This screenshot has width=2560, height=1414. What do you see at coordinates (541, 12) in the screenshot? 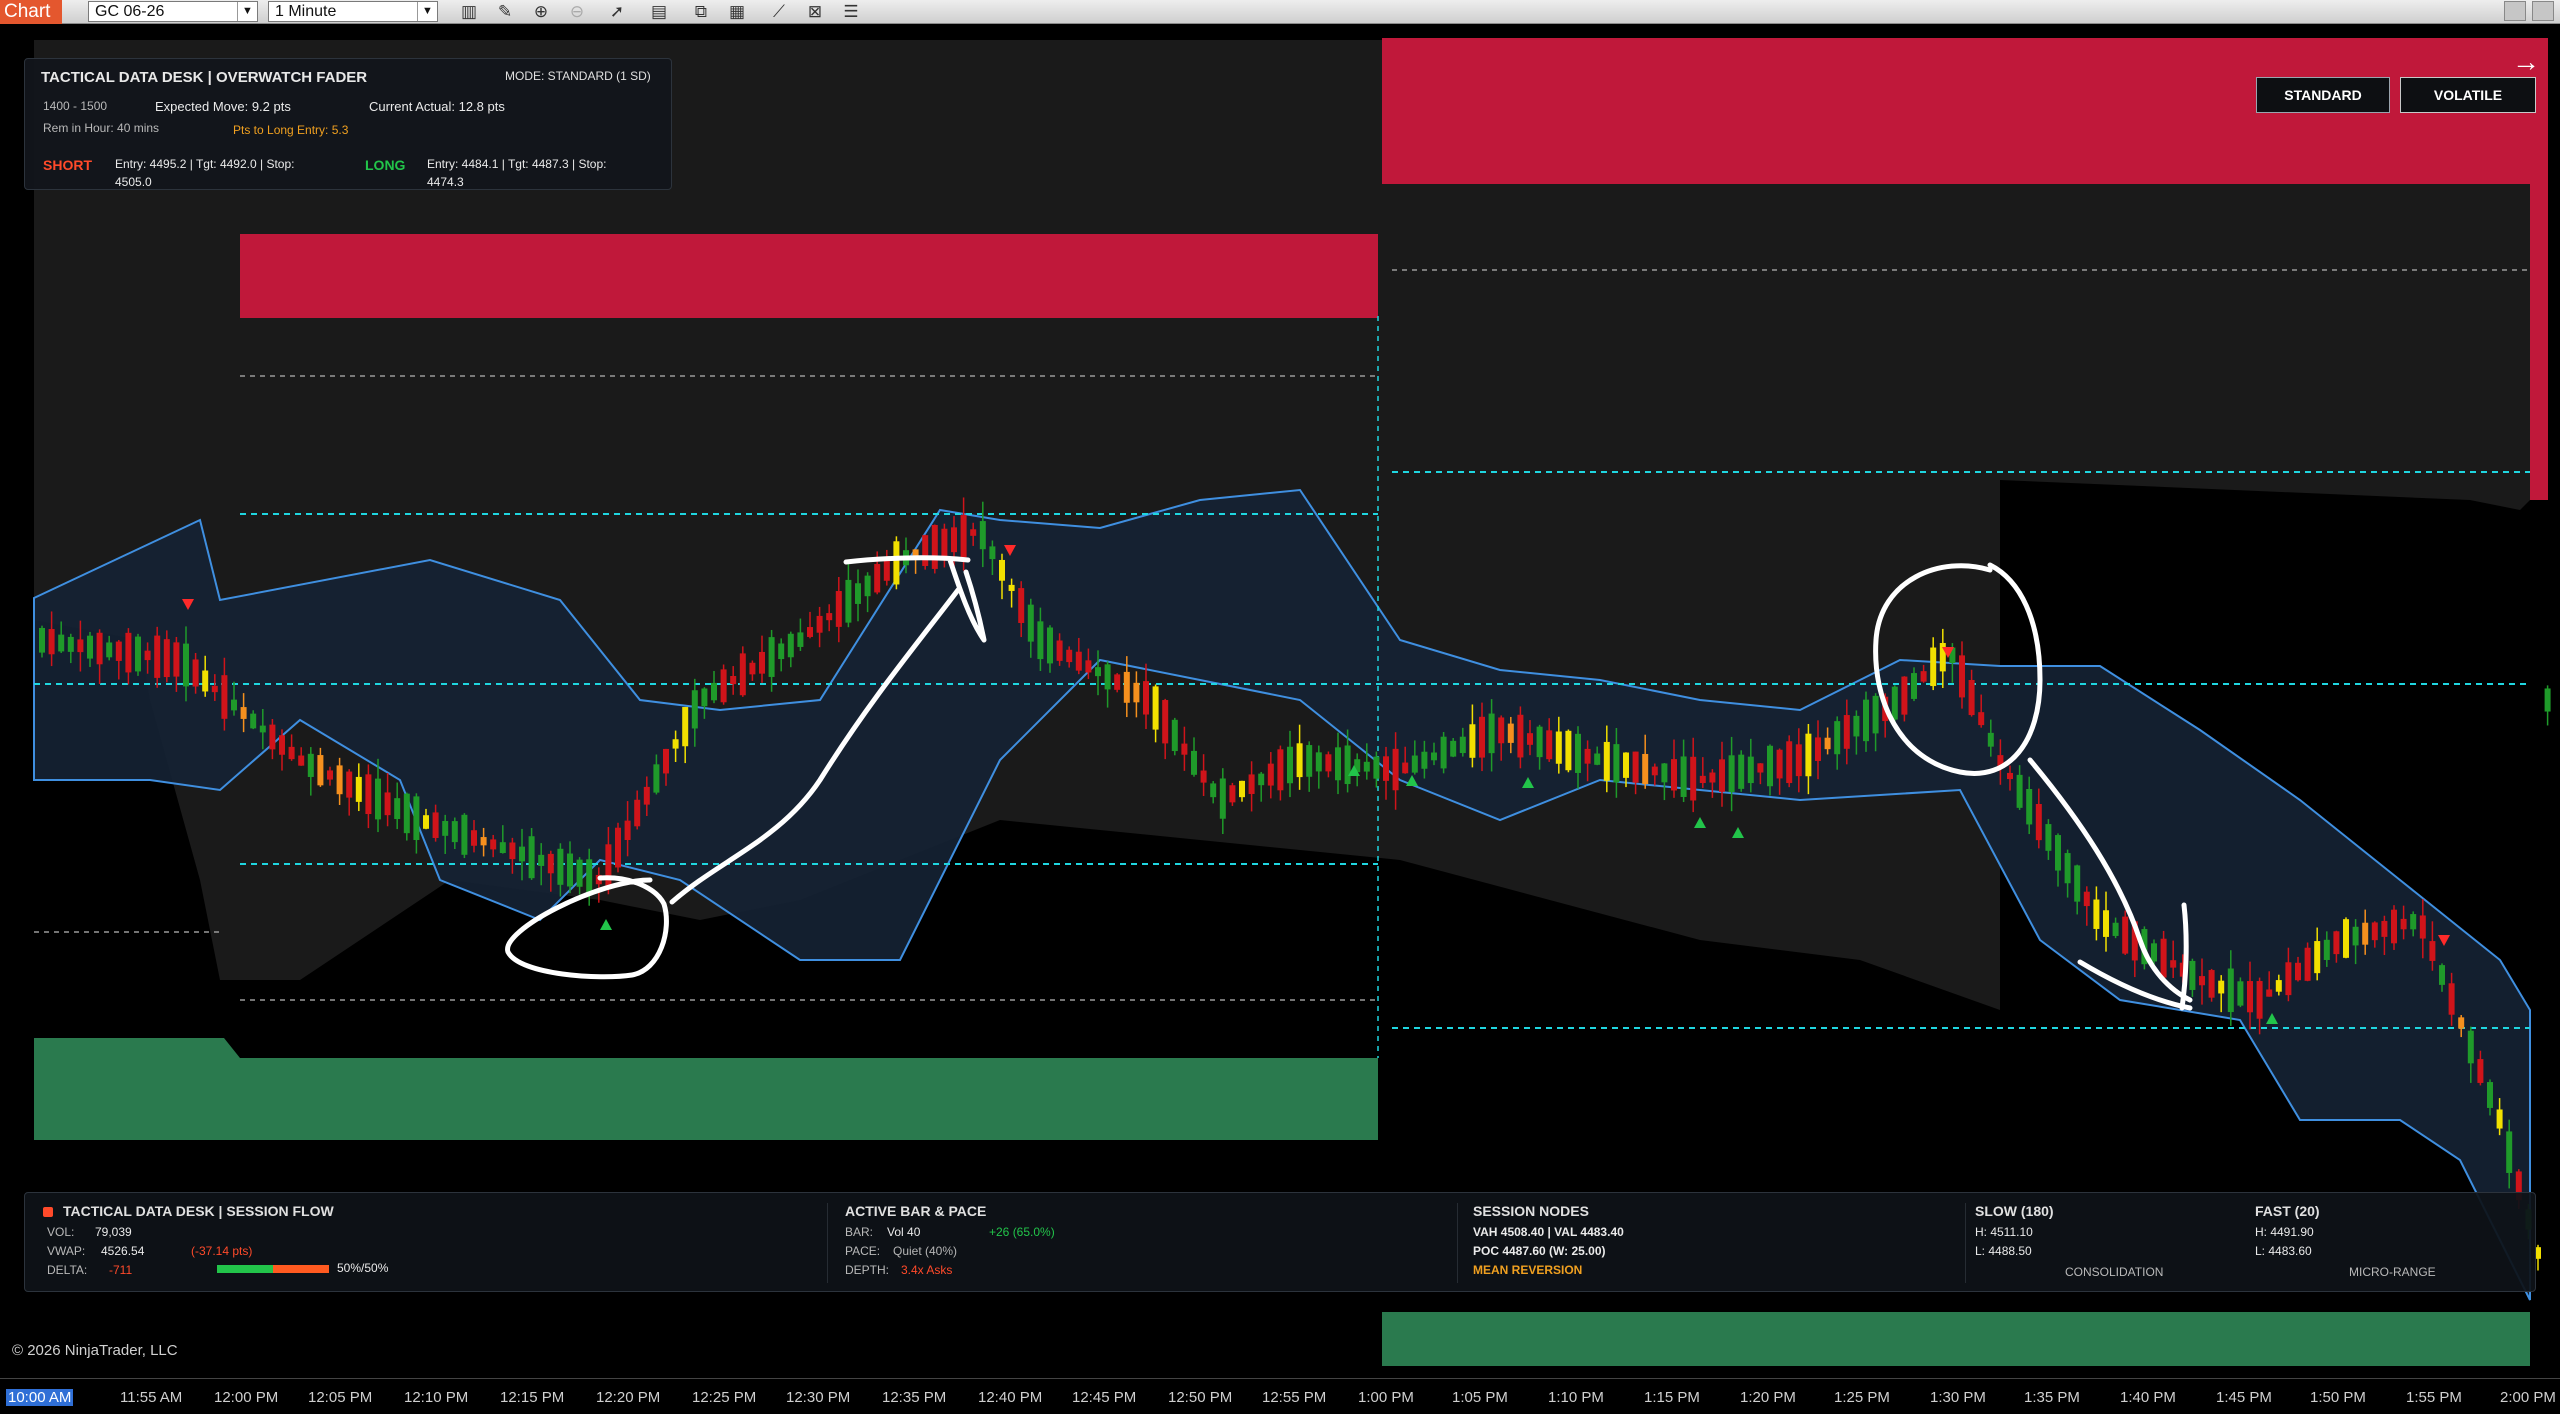
I see `zoom-in-icon: ⊕` at bounding box center [541, 12].